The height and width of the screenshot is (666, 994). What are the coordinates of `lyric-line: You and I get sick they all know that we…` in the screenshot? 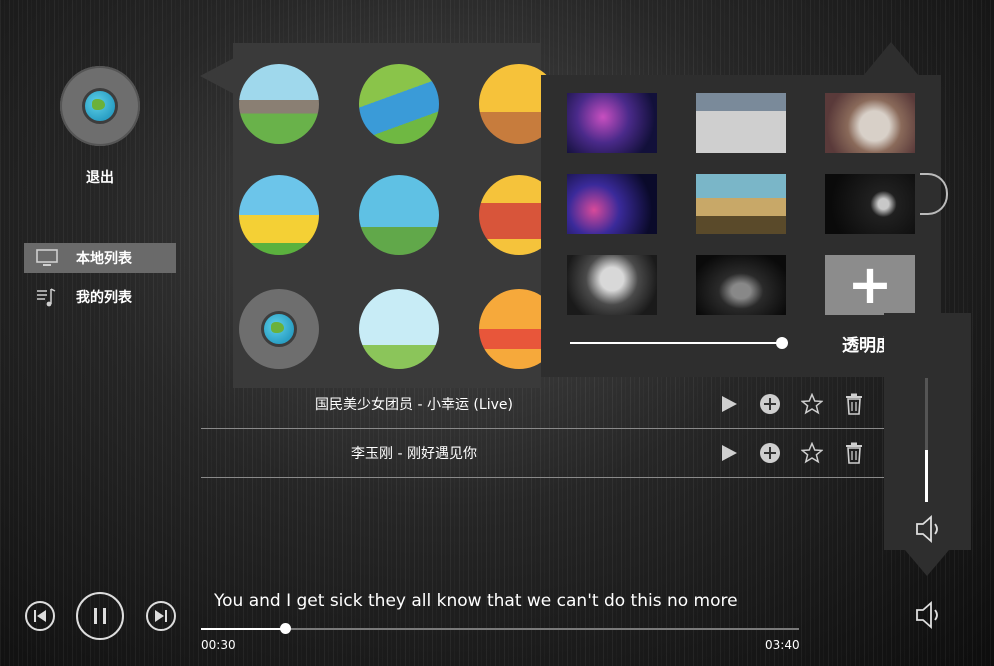 It's located at (476, 601).